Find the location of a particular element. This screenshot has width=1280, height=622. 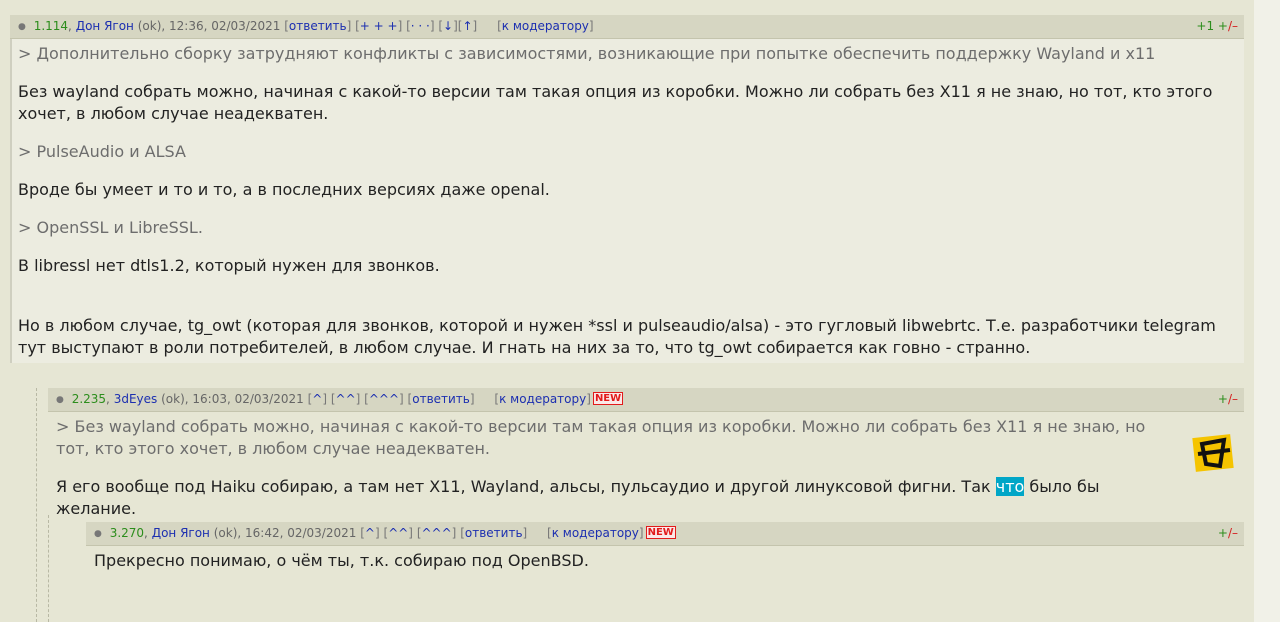

quote-text: > OpenSSL и LibreSSL. is located at coordinates (110, 227).